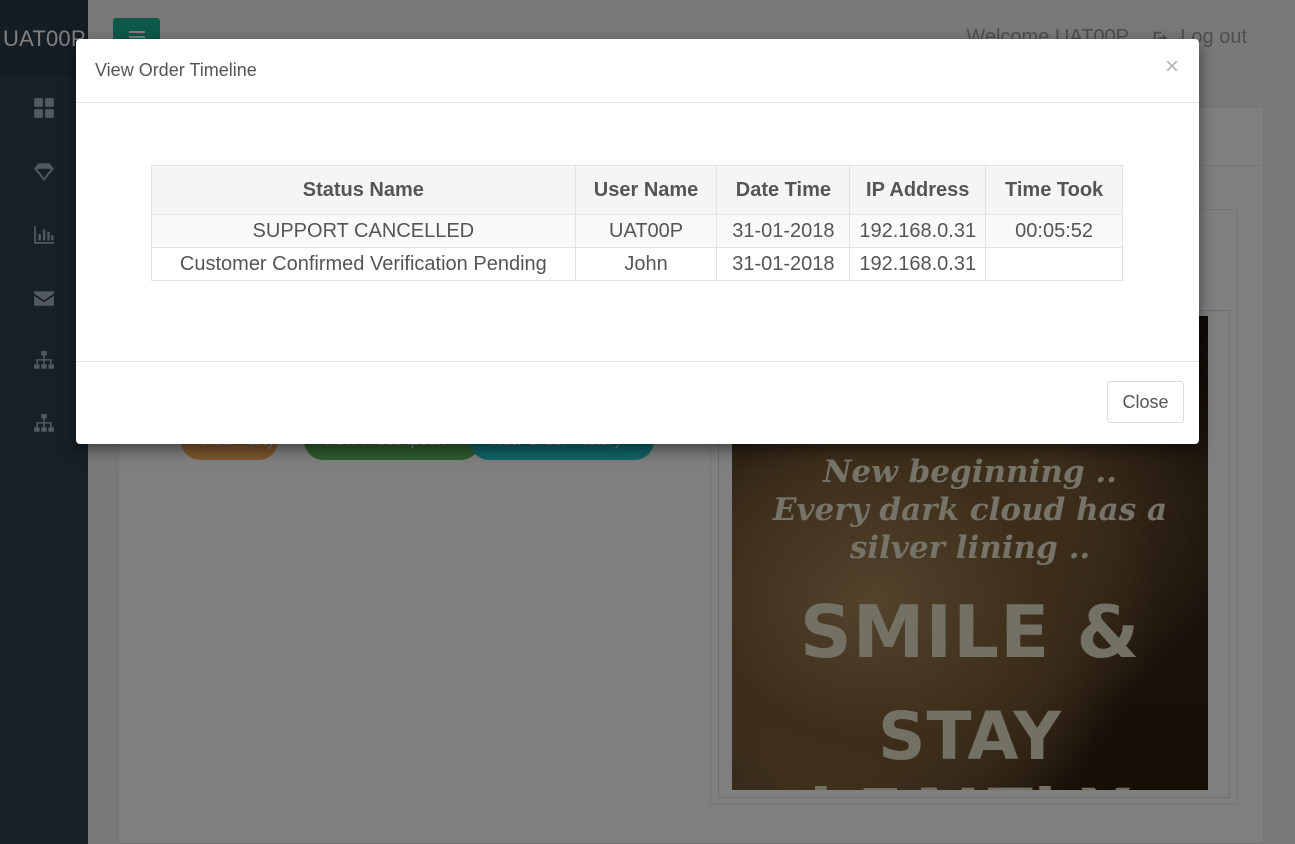 The image size is (1295, 844). I want to click on status-name-cell: SUPPORT CANCELLED, so click(363, 231).